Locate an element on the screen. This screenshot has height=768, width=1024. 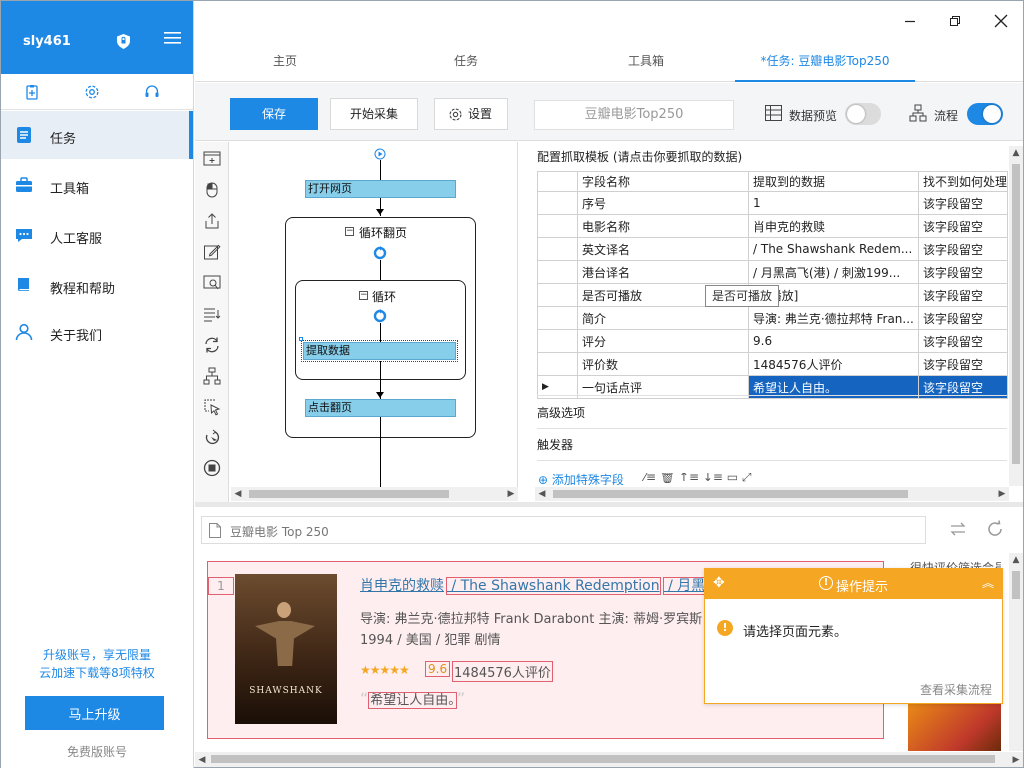
data-preview-toggle is located at coordinates (863, 114).